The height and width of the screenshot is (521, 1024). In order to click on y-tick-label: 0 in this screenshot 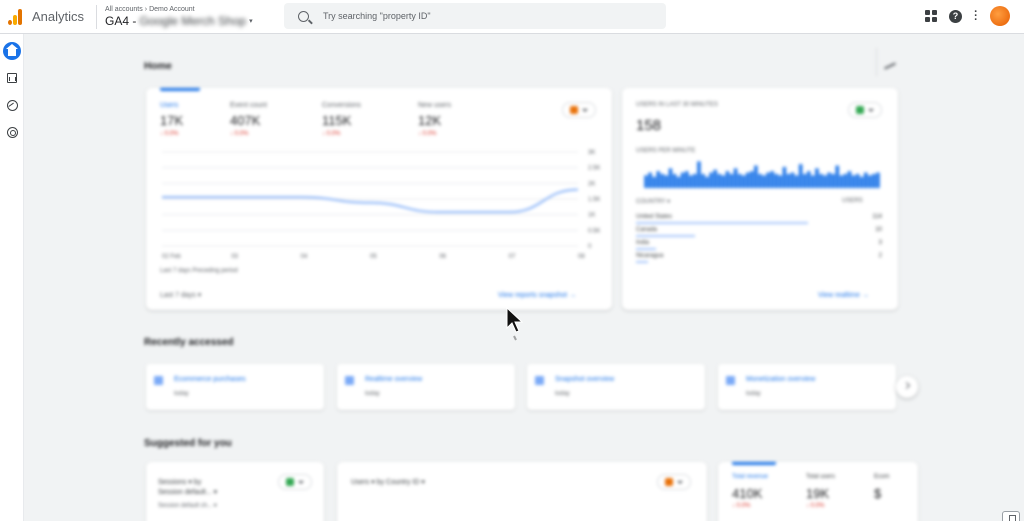, I will do `click(590, 247)`.